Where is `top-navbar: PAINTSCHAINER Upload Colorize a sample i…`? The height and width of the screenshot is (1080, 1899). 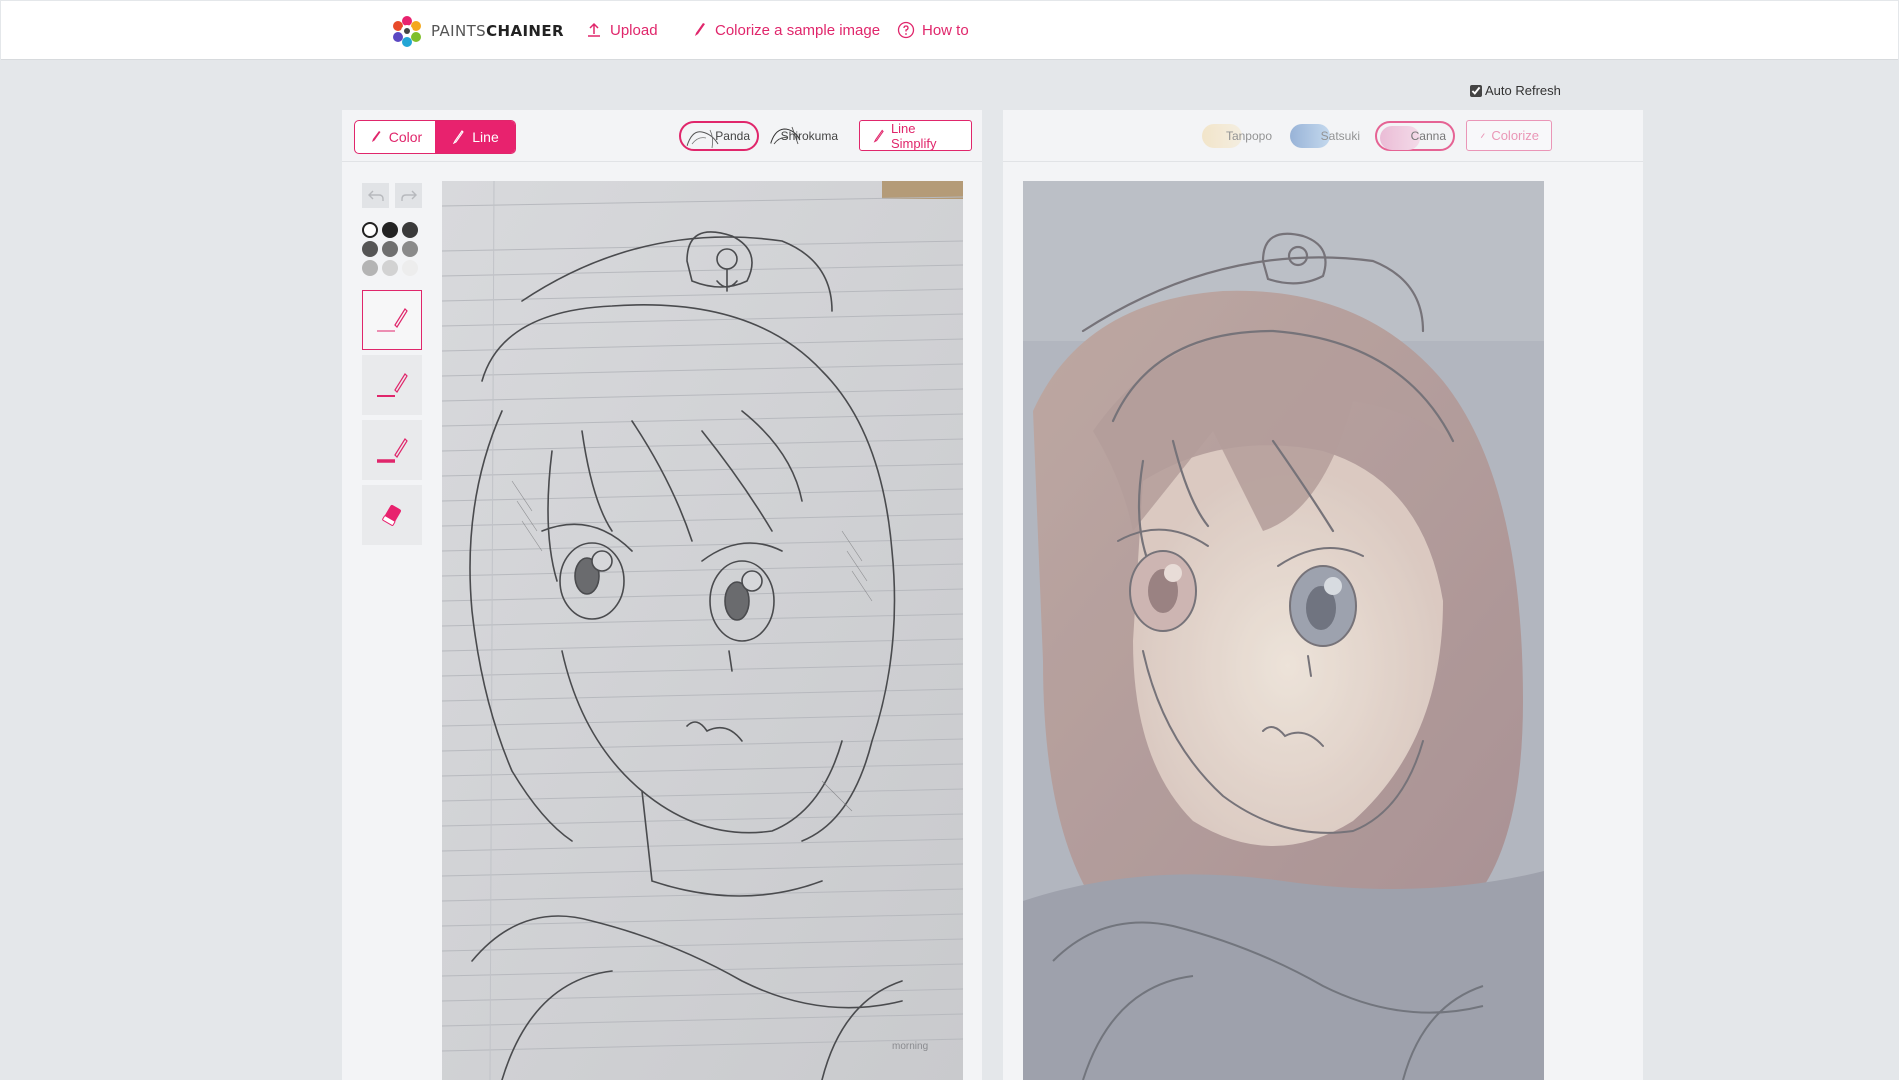
top-navbar: PAINTSCHAINER Upload Colorize a sample i… is located at coordinates (949, 30).